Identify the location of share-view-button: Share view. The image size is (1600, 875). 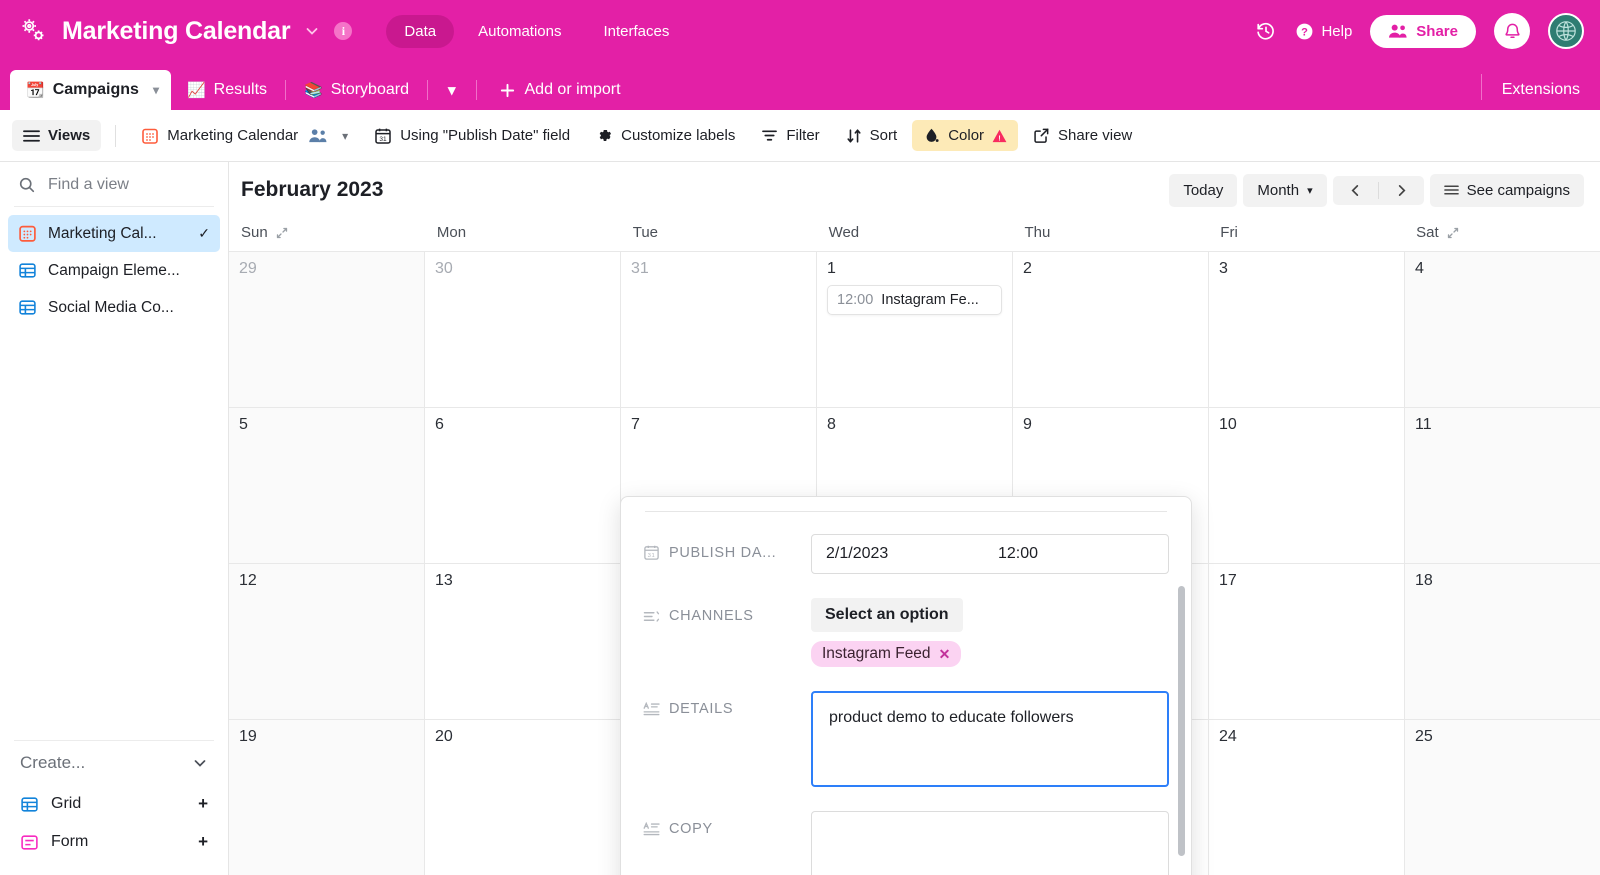
(1082, 135).